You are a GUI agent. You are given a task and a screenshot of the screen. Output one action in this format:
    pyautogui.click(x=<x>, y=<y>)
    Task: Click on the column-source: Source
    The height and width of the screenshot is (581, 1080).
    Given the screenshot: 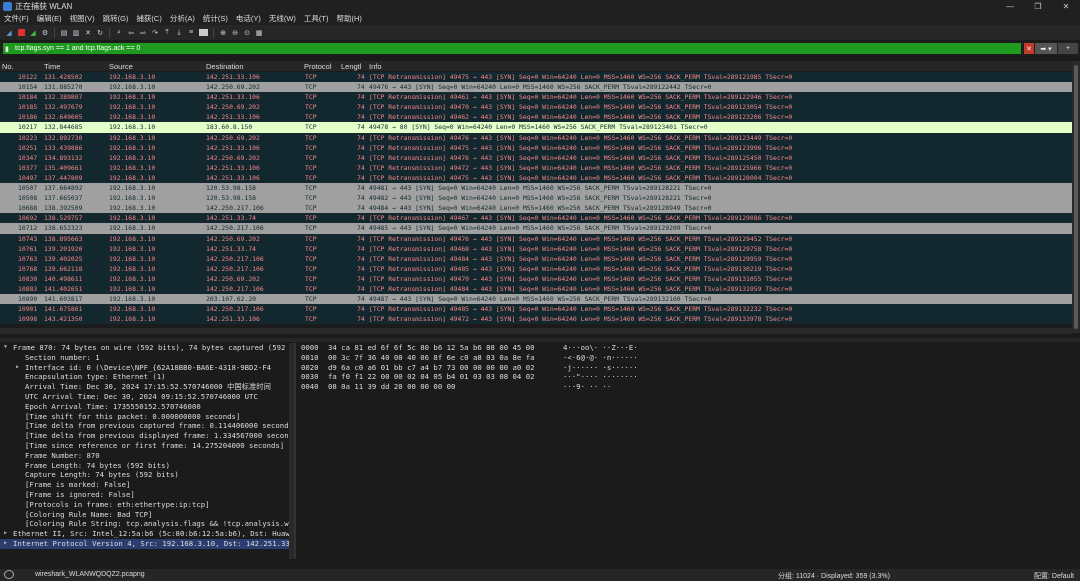 What is the action you would take?
    pyautogui.click(x=121, y=66)
    